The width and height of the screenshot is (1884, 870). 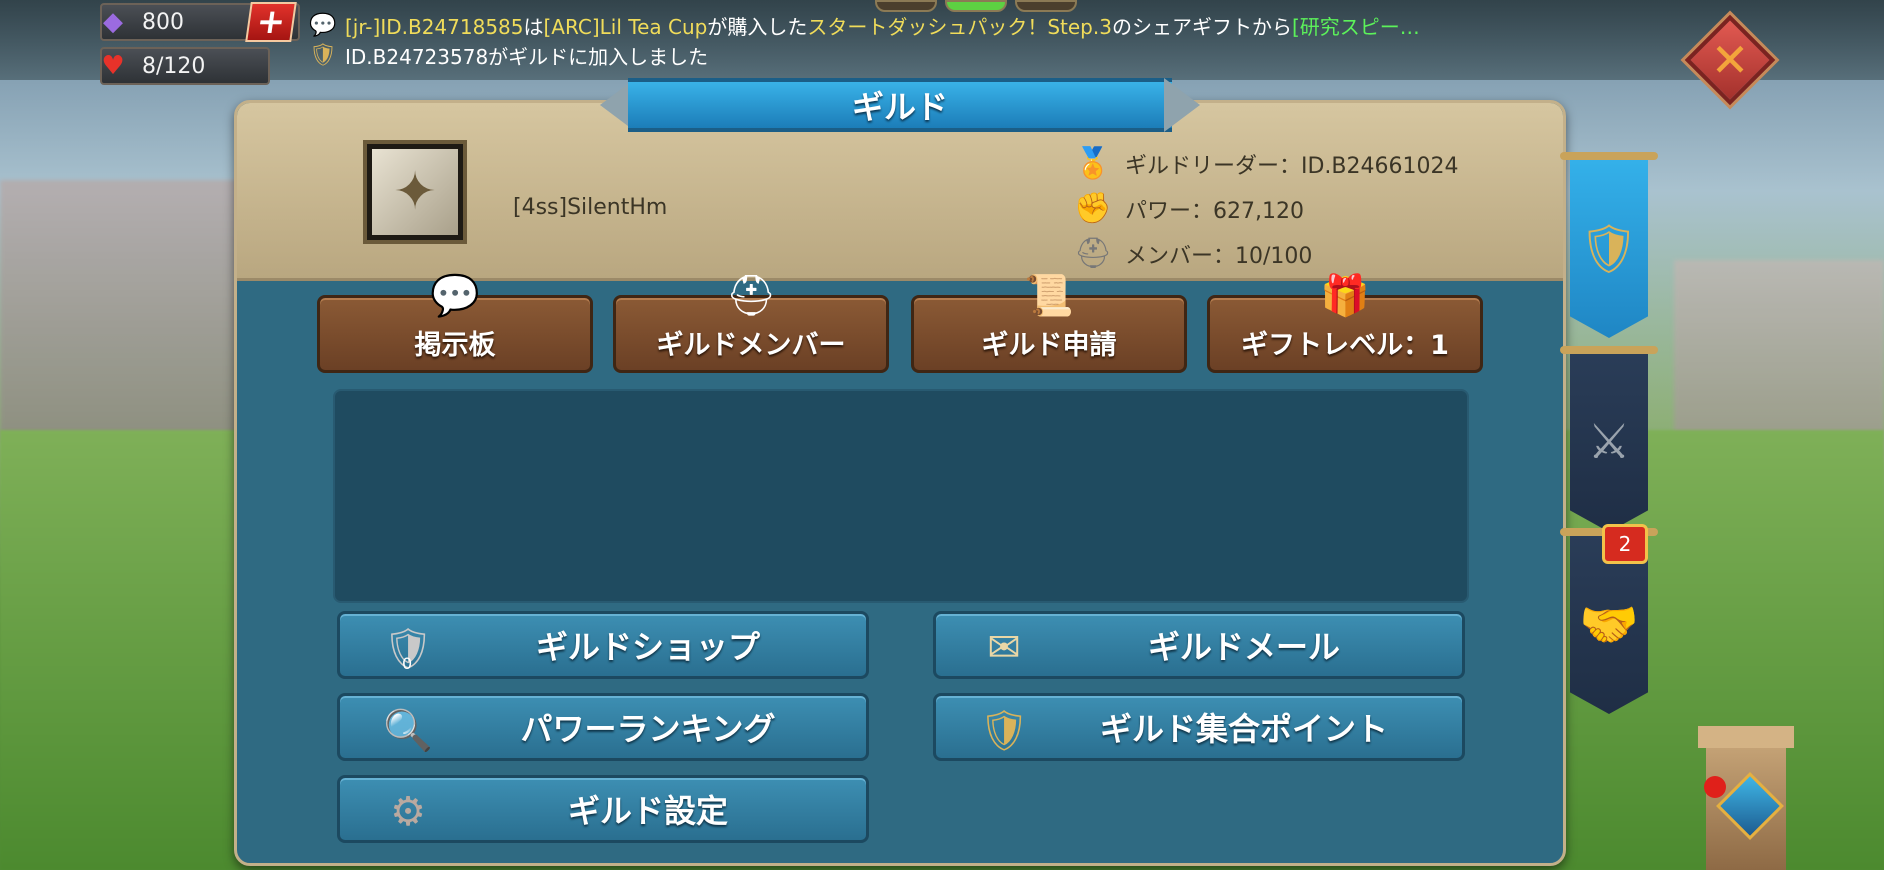 I want to click on leader-medal-icon: 🏅, so click(x=1093, y=163).